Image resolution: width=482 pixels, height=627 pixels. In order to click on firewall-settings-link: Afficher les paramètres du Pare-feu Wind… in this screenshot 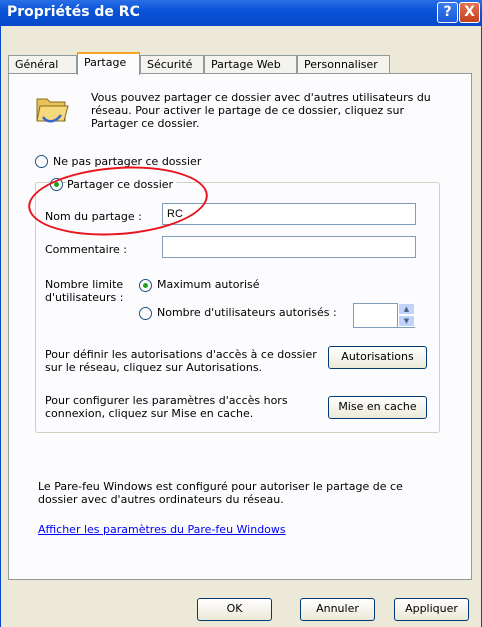, I will do `click(162, 529)`.